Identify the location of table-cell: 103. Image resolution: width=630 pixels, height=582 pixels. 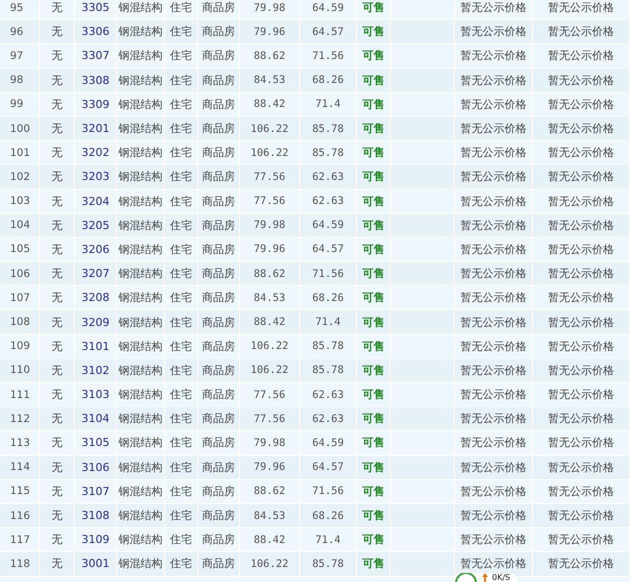
(20, 202).